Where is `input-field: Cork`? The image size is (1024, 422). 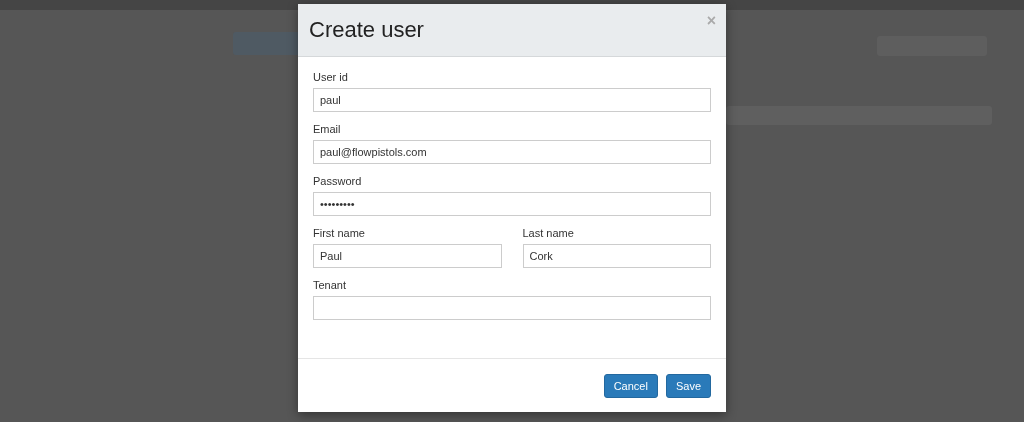
input-field: Cork is located at coordinates (616, 256).